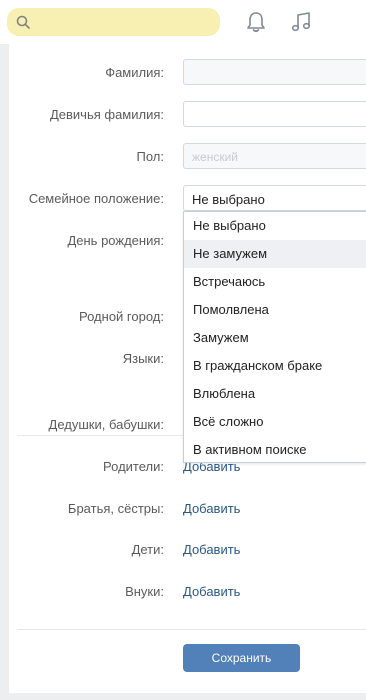  What do you see at coordinates (274, 114) in the screenshot?
I see `maiden-name-field` at bounding box center [274, 114].